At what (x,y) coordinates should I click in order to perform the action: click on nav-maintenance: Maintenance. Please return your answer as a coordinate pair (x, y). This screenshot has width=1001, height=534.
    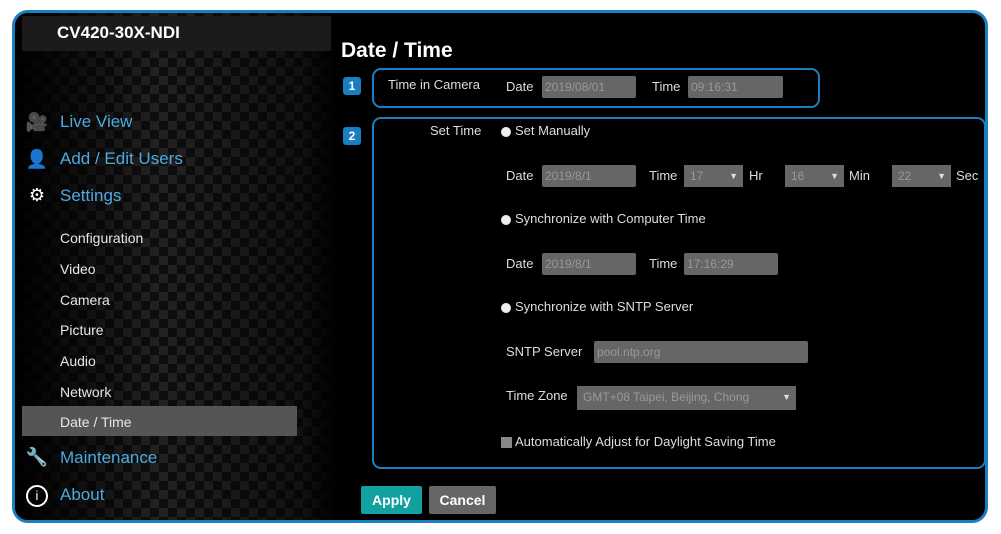
    Looking at the image, I should click on (108, 458).